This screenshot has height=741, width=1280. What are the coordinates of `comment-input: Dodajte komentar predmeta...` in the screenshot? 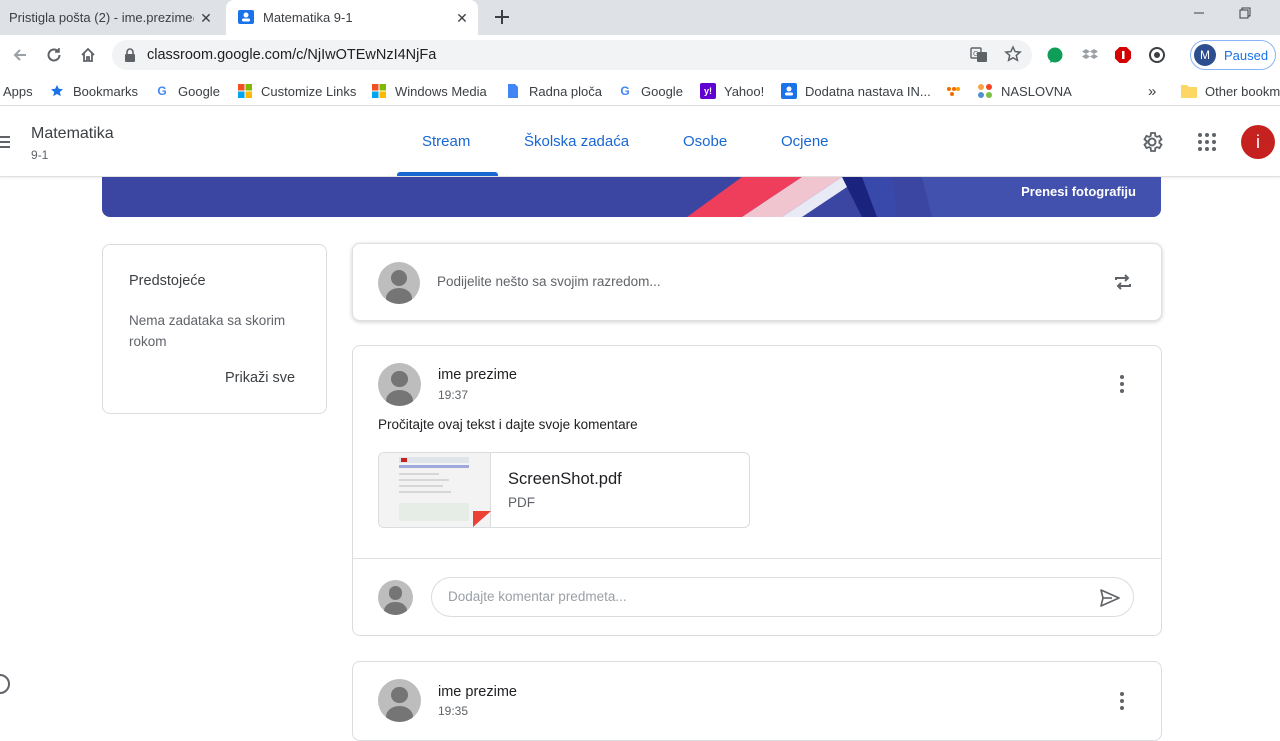 It's located at (782, 597).